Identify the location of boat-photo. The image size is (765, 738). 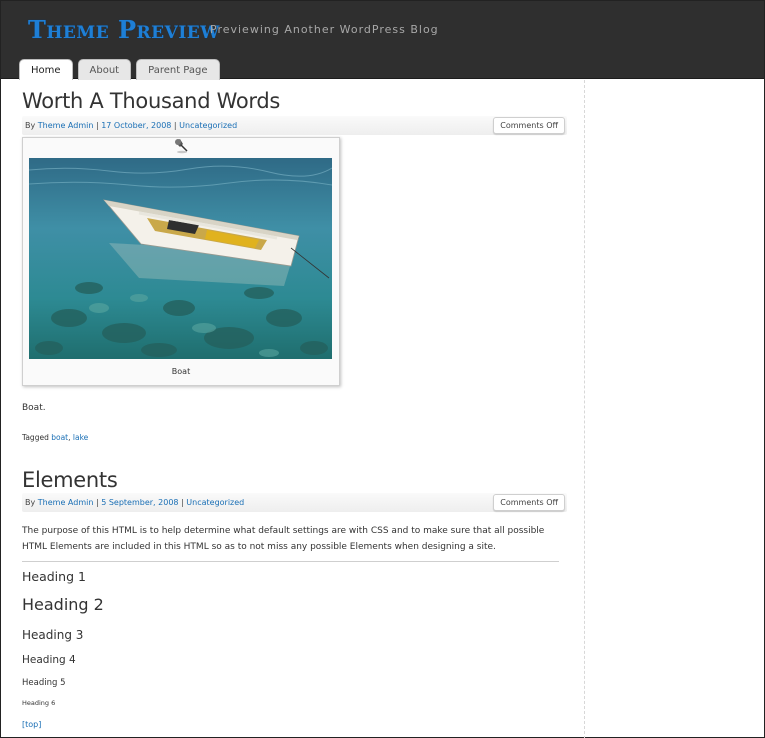
(180, 258).